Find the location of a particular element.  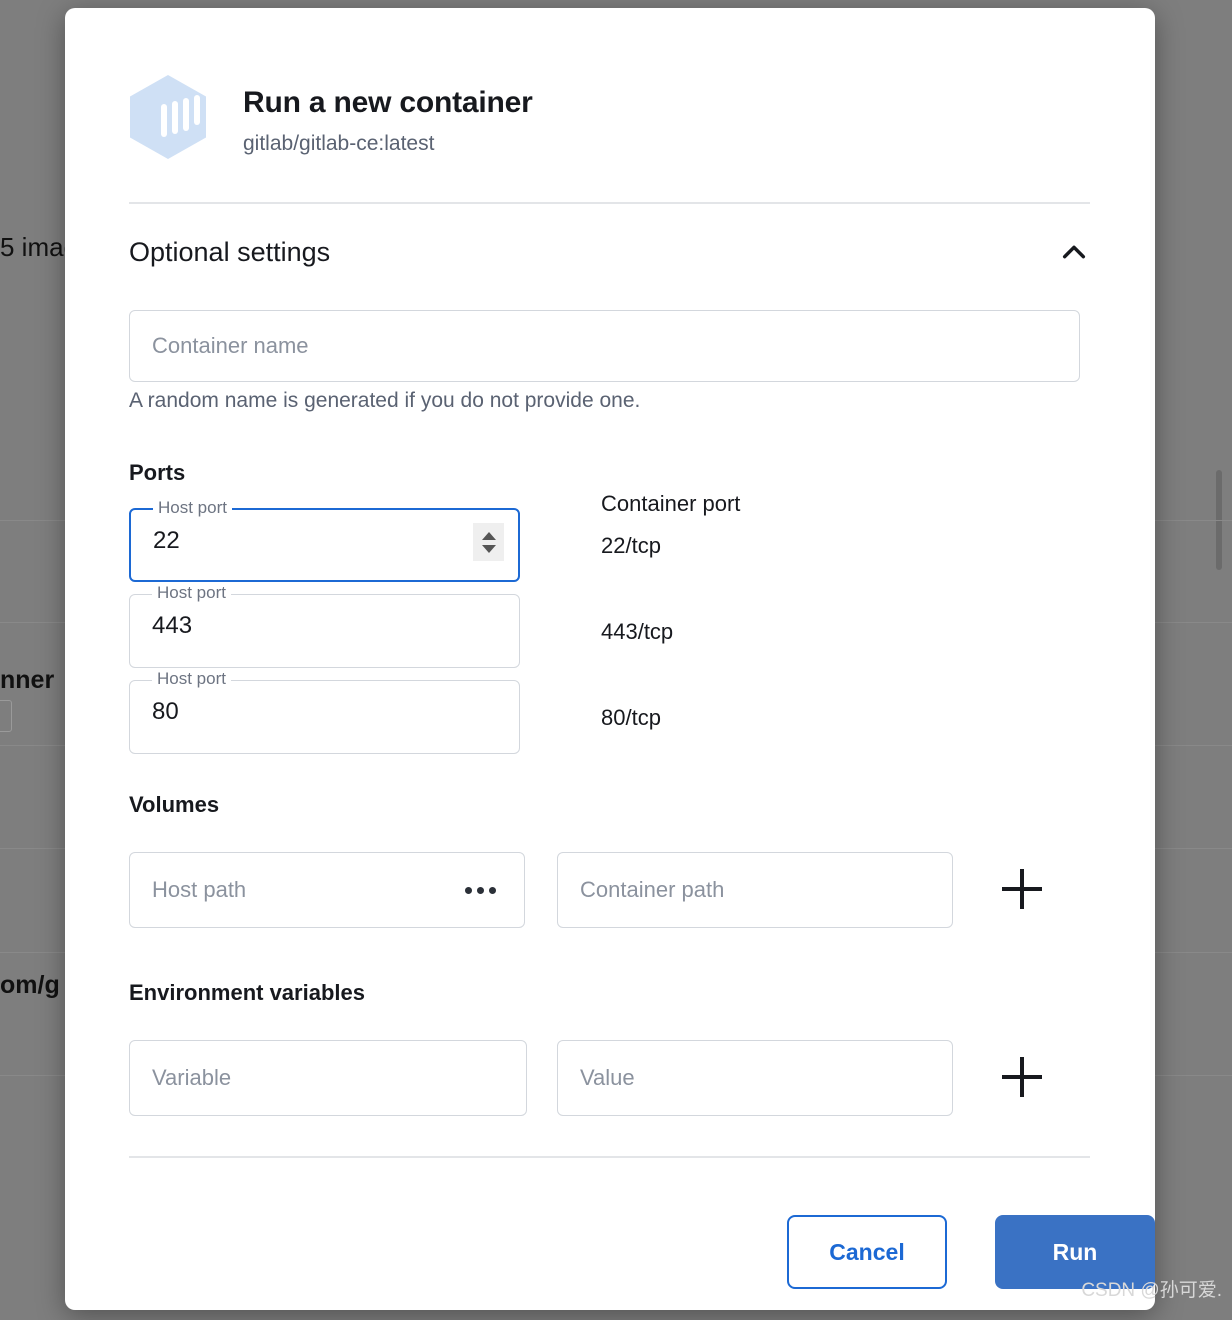

add-volume-button is located at coordinates (1022, 890).